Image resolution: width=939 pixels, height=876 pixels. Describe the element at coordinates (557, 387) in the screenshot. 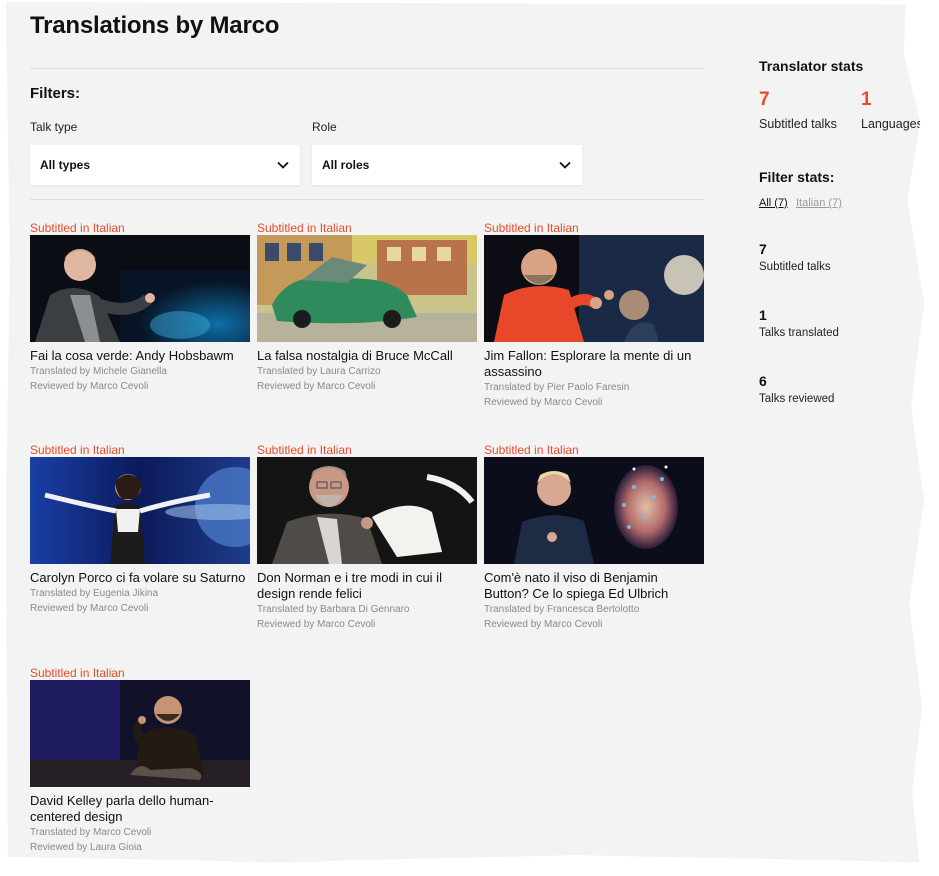

I see `translated-by: Translated by Pier Paolo Faresin` at that location.